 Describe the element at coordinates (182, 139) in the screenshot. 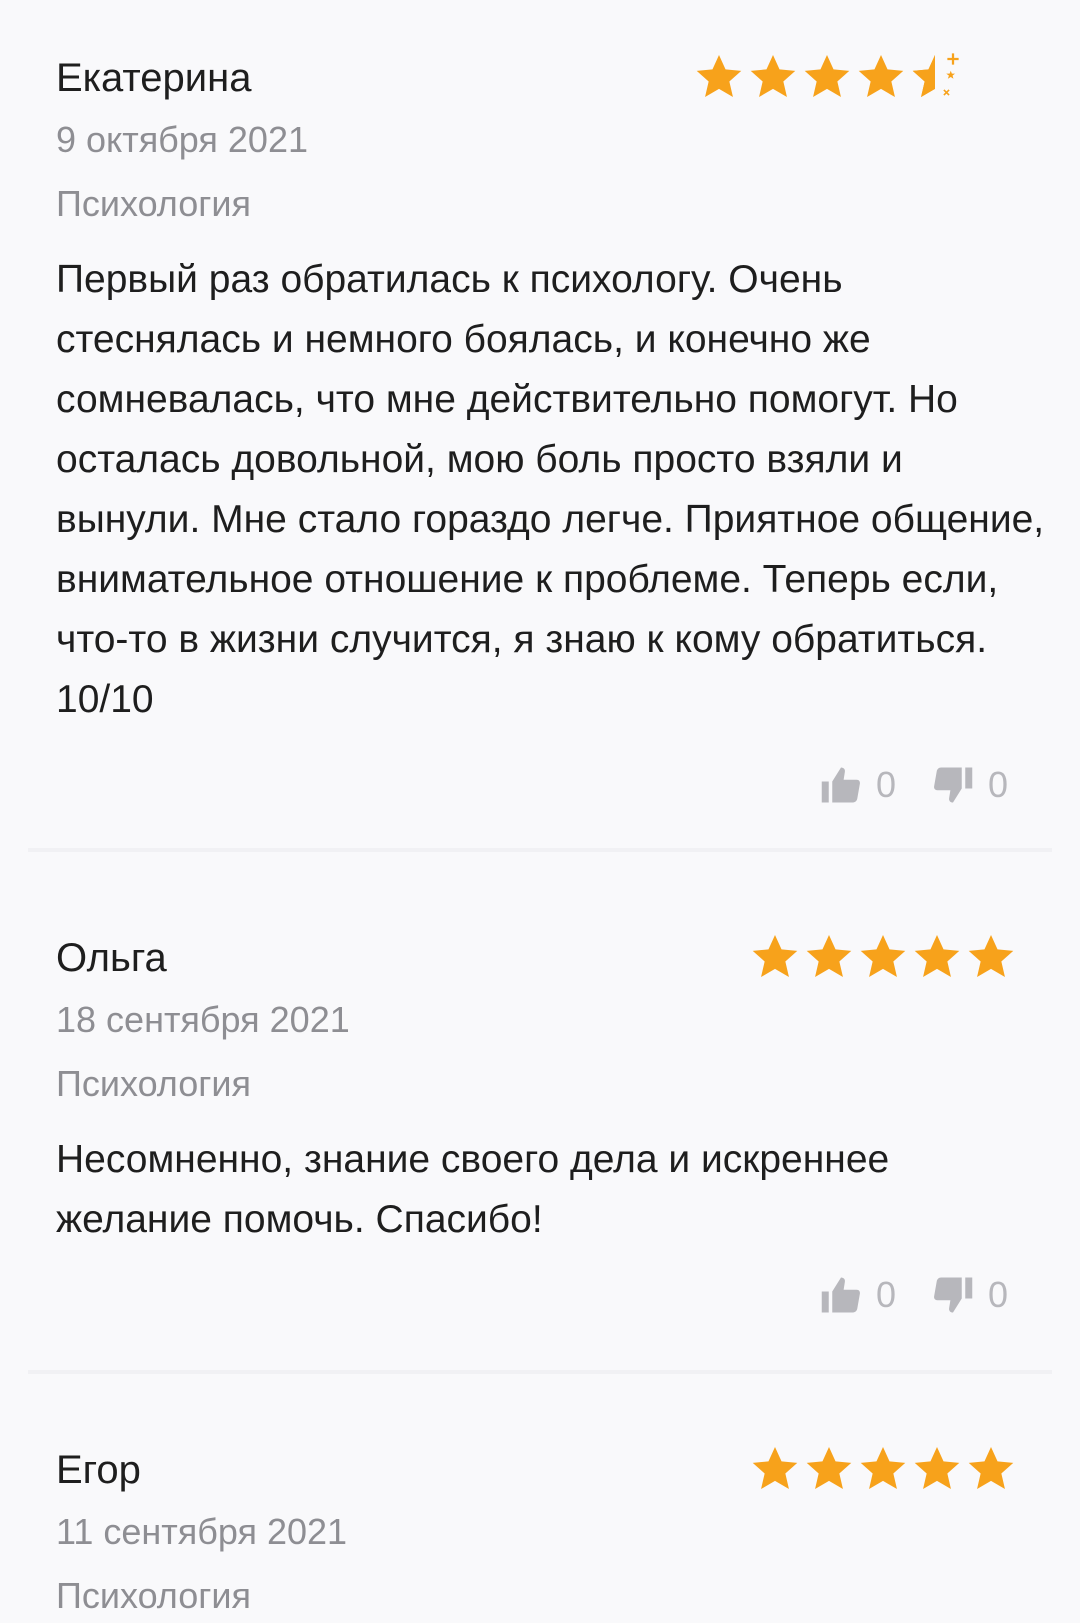

I see `review-date: 9 октября 2021` at that location.